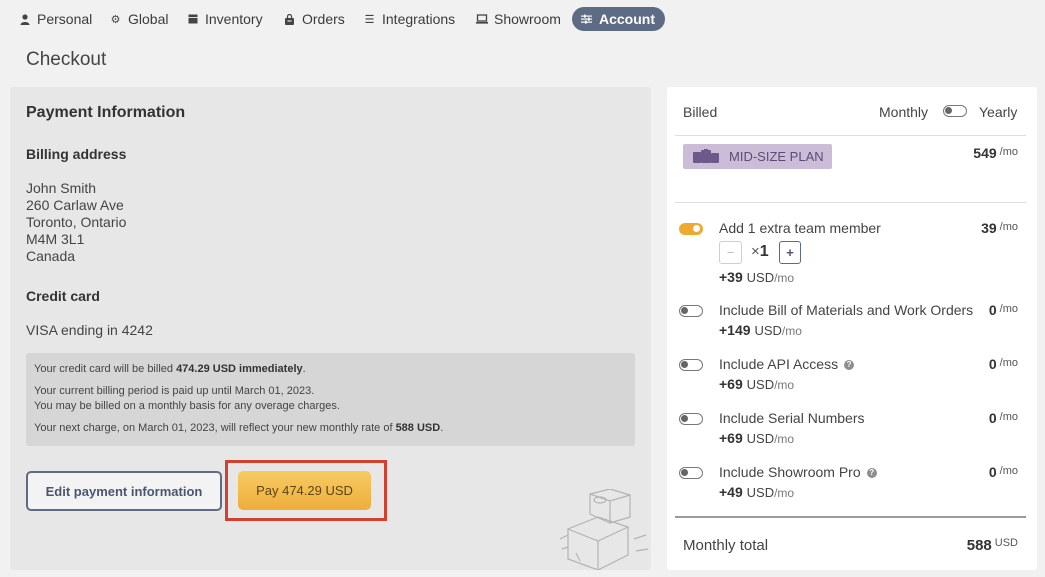  What do you see at coordinates (757, 277) in the screenshot?
I see `option-cost: +39 USD/mo` at bounding box center [757, 277].